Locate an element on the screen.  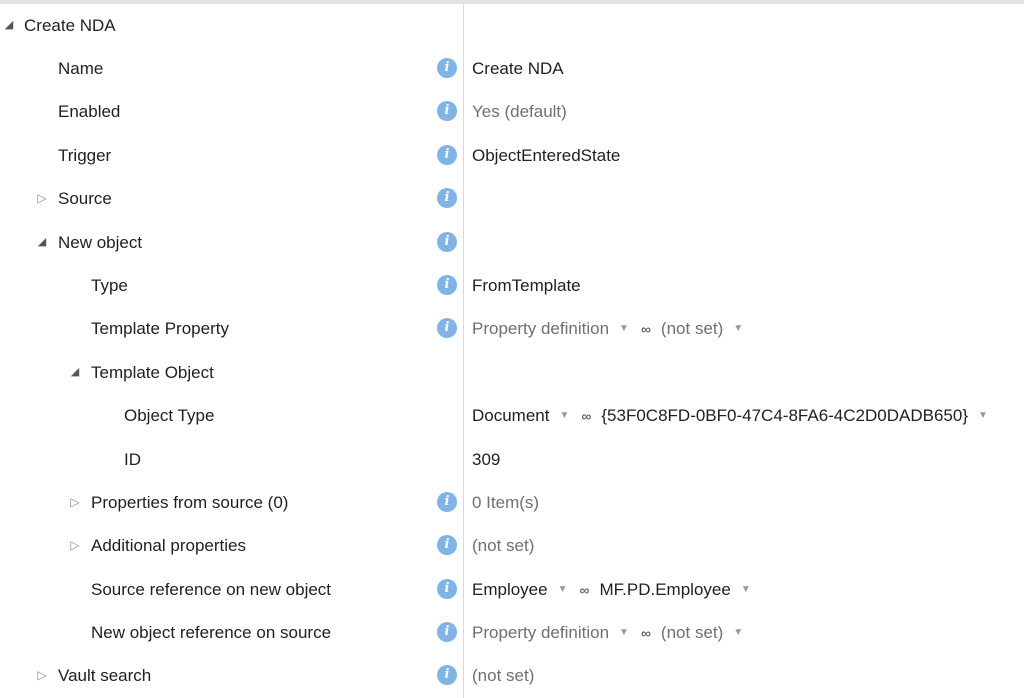
row-label: Type is located at coordinates (109, 285).